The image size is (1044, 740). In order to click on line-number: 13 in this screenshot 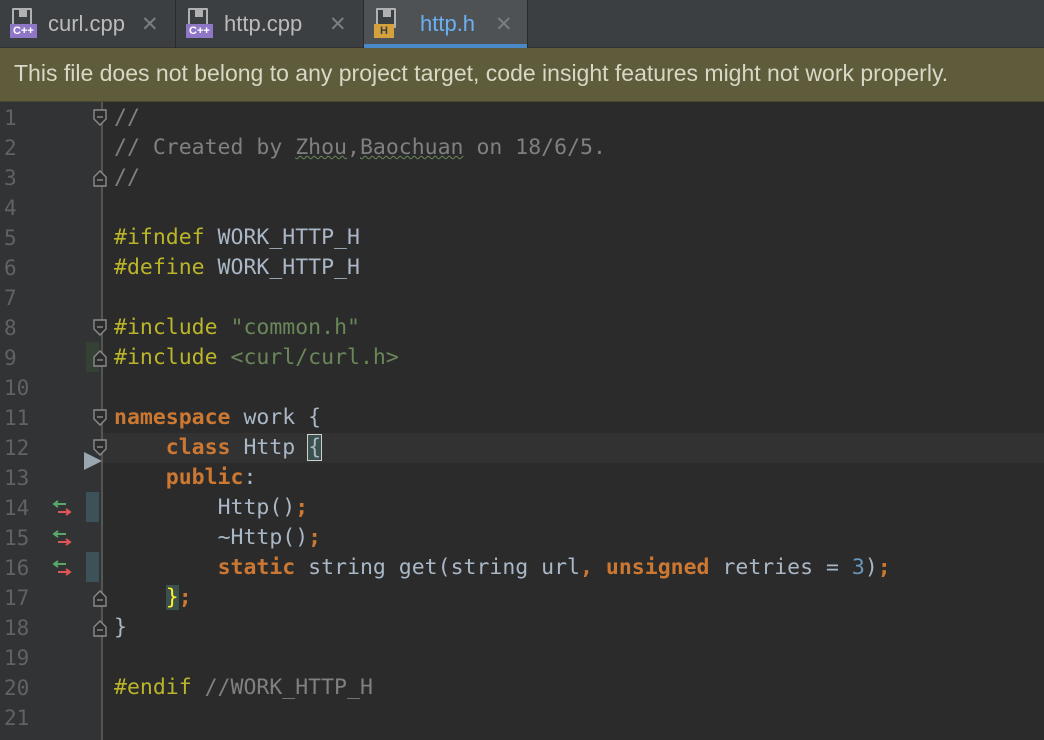, I will do `click(19, 478)`.